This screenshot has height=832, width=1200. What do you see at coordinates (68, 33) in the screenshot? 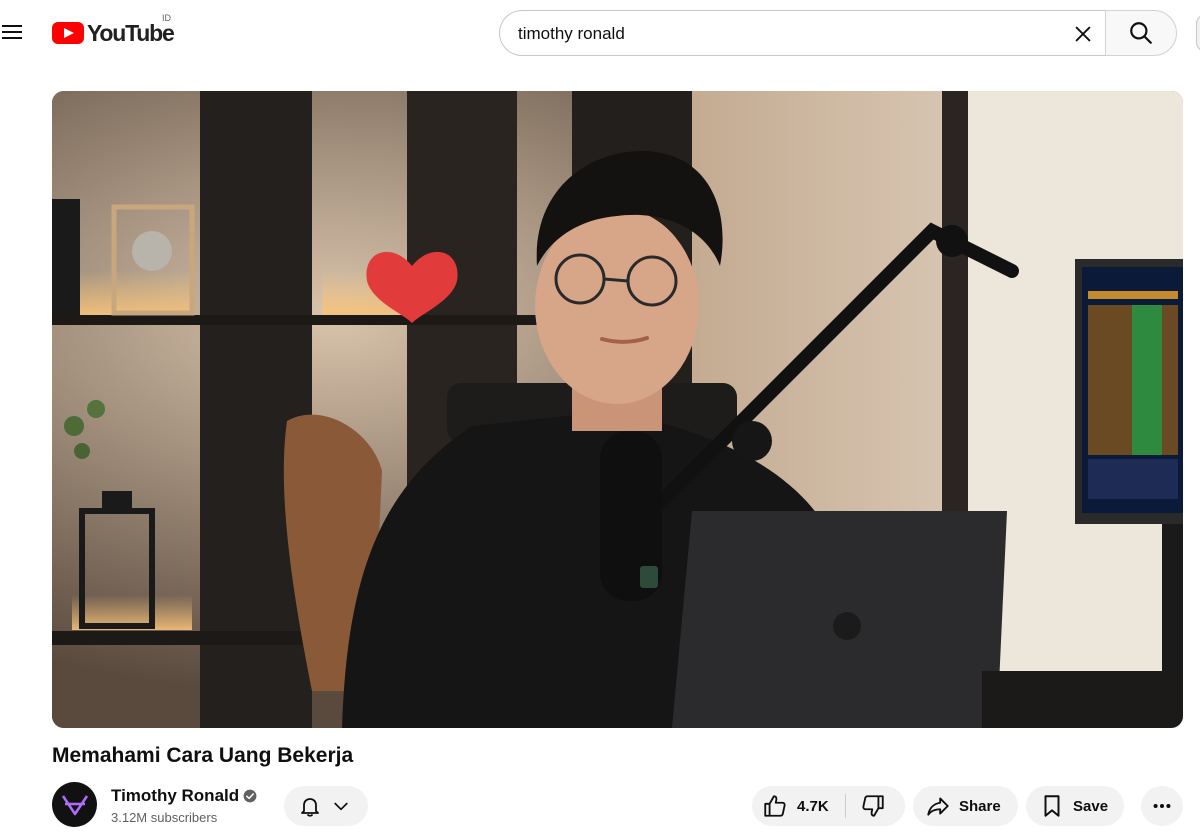
I see `youtube-logo-icon` at bounding box center [68, 33].